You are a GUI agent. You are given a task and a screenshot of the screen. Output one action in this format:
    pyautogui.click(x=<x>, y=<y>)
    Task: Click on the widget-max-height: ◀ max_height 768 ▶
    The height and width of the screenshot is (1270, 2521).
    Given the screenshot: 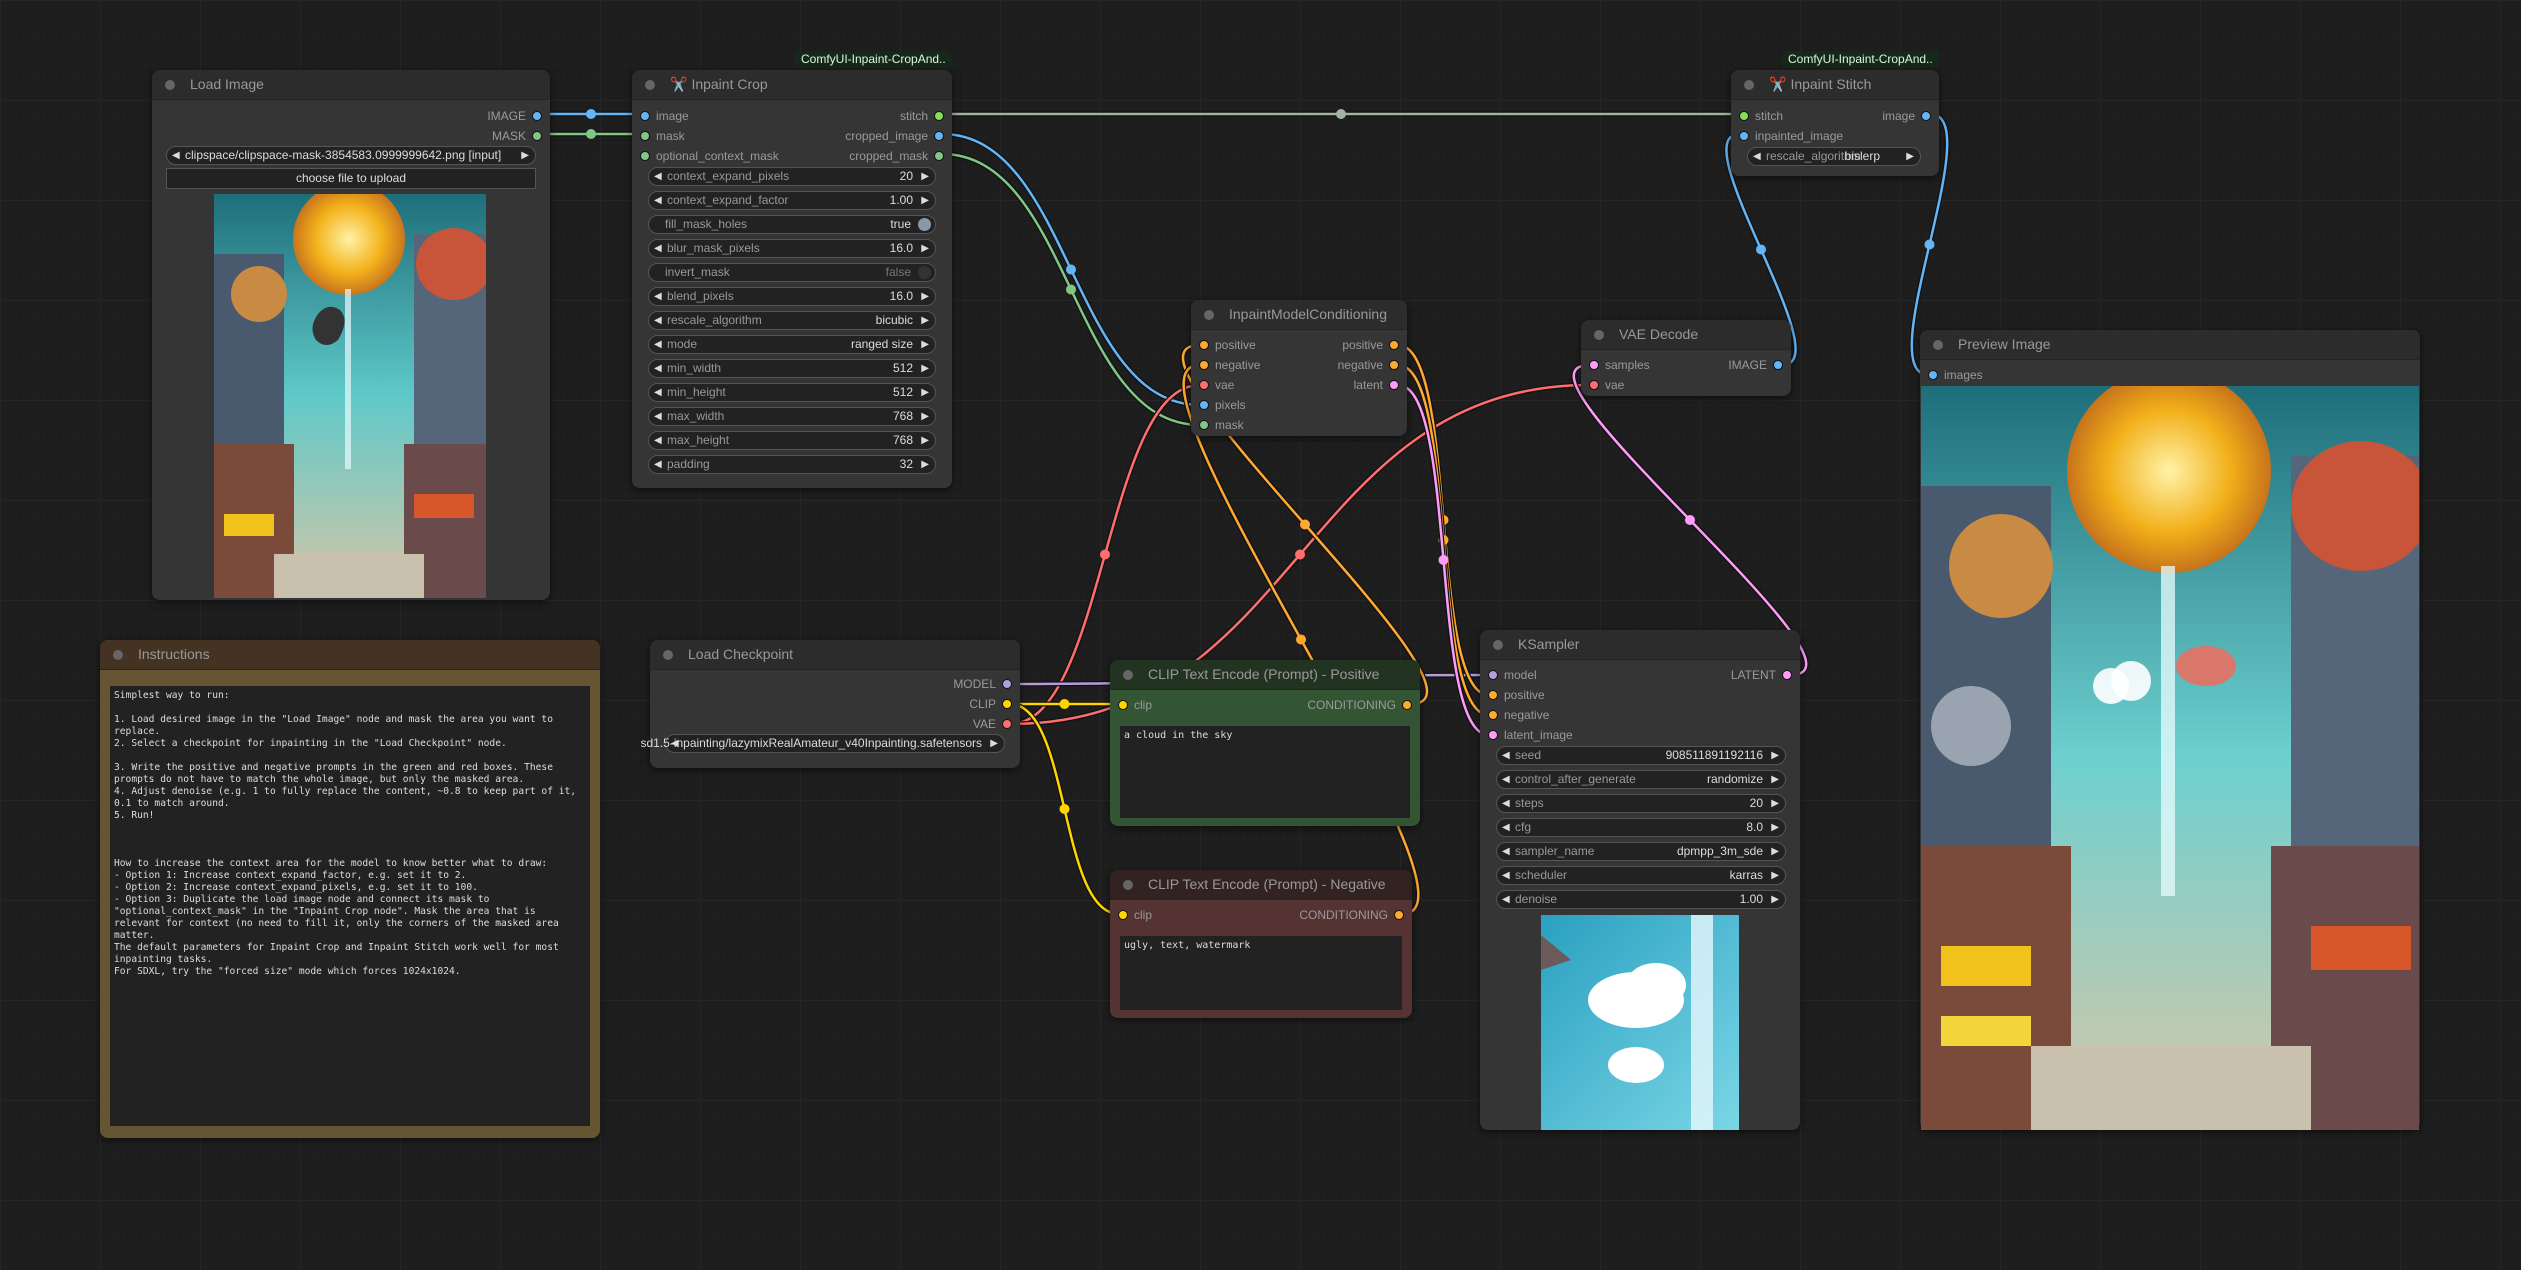 What is the action you would take?
    pyautogui.click(x=792, y=440)
    